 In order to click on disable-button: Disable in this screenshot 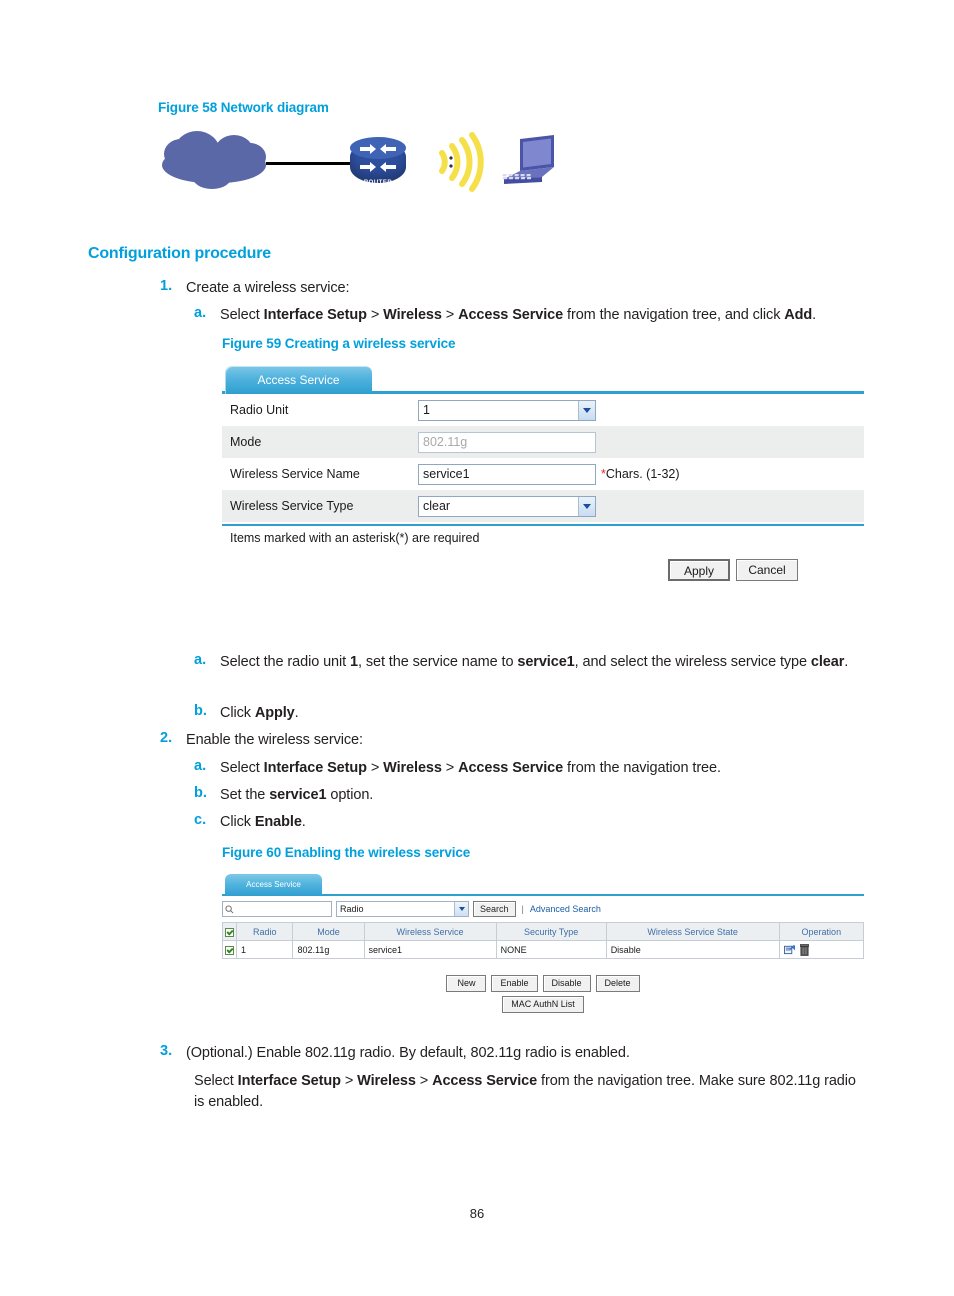, I will do `click(566, 983)`.